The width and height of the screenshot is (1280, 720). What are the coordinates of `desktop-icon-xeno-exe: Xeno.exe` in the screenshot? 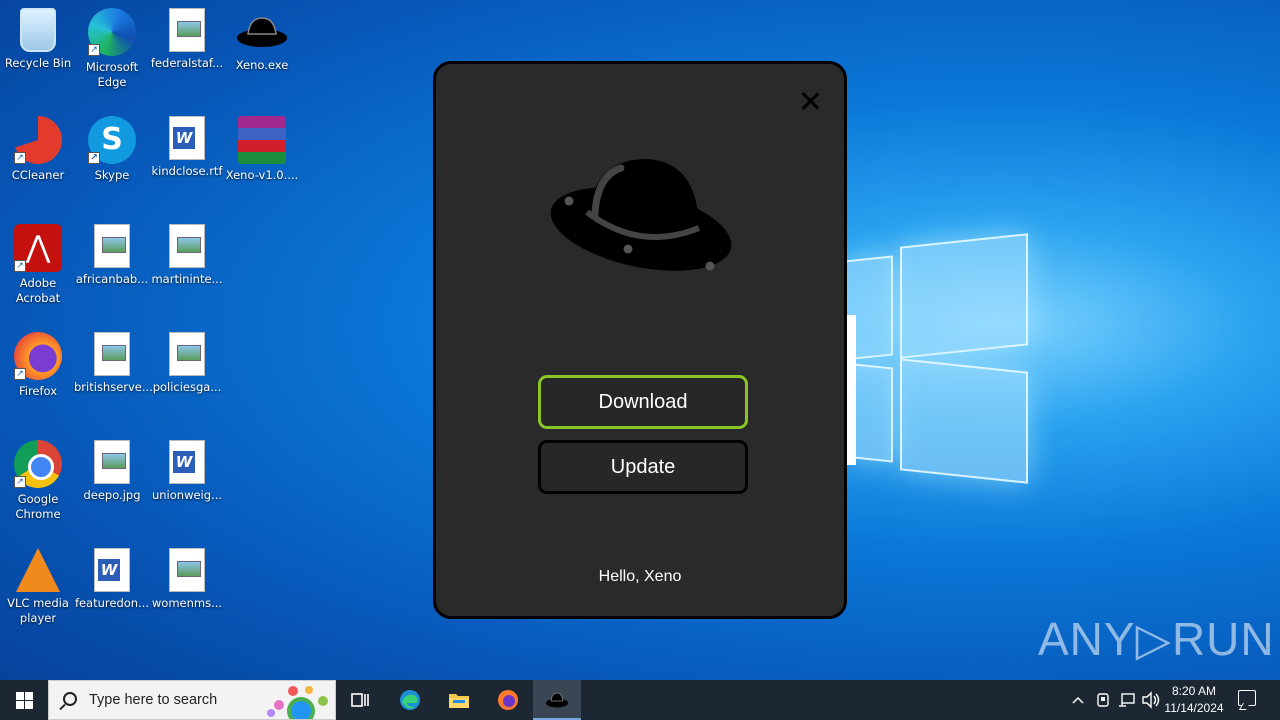 It's located at (262, 40).